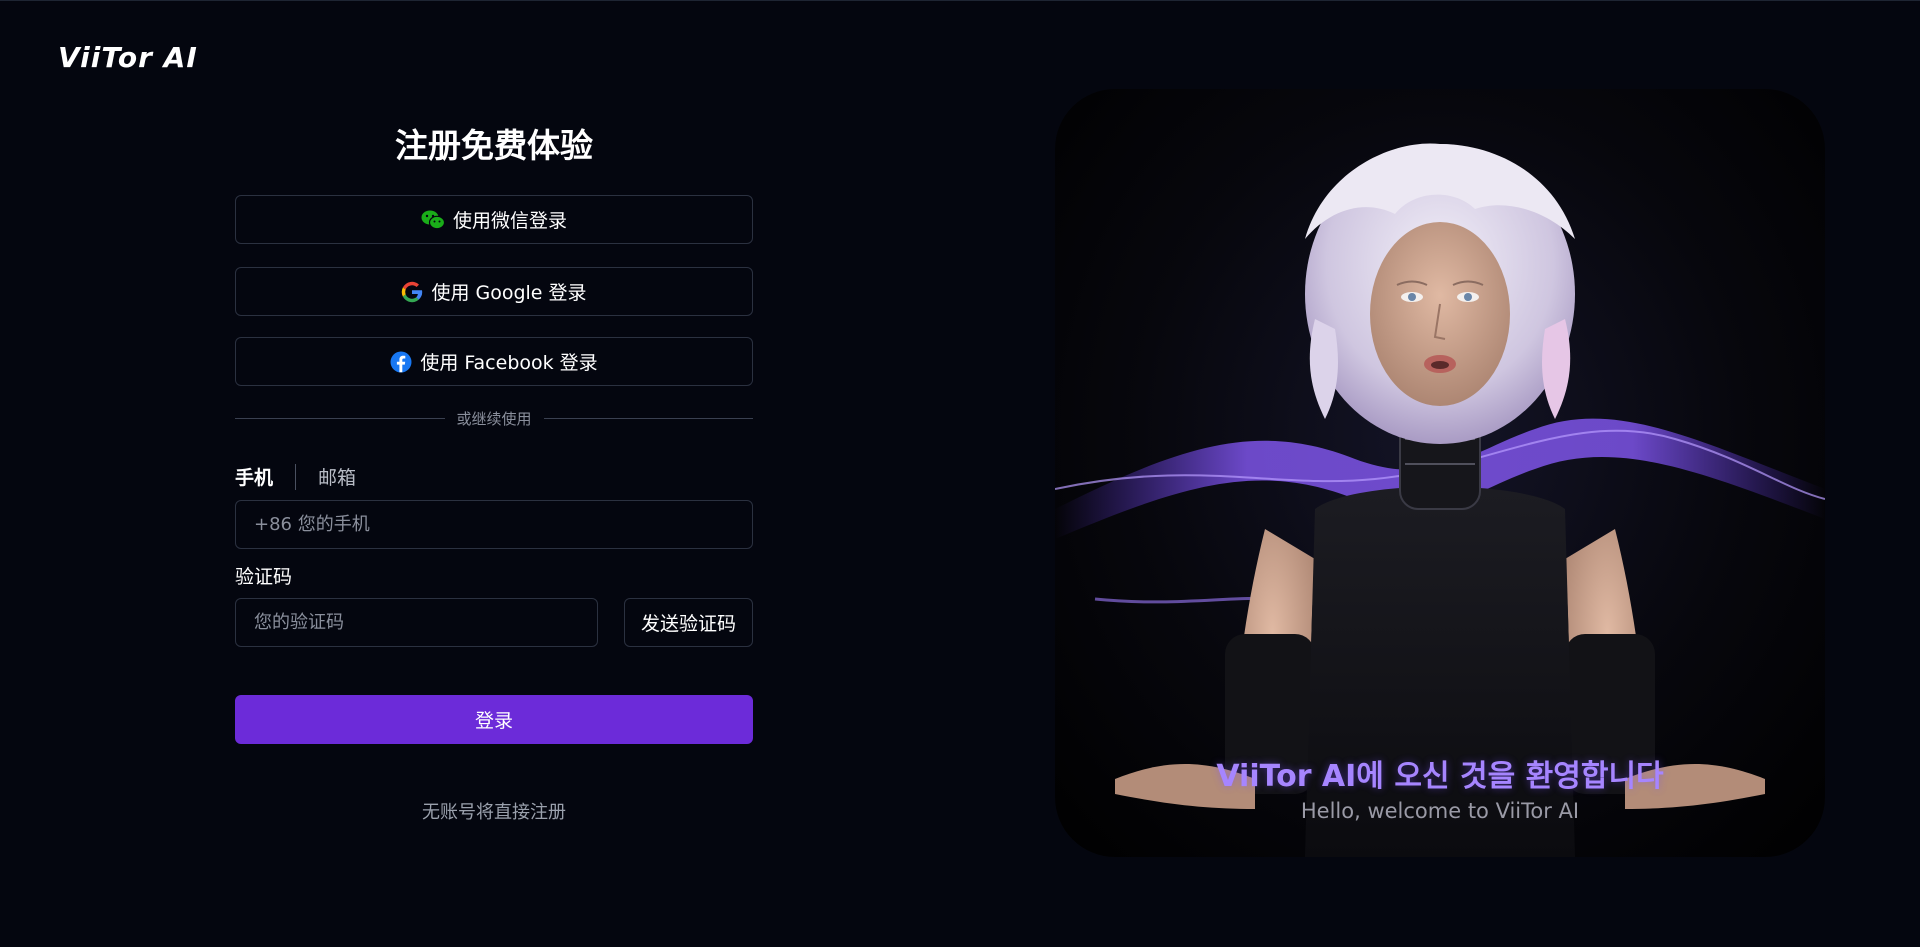 Image resolution: width=1920 pixels, height=947 pixels. I want to click on hero-caption-korean: ViiTor AI에 오신 것을 환영합니다, so click(1440, 776).